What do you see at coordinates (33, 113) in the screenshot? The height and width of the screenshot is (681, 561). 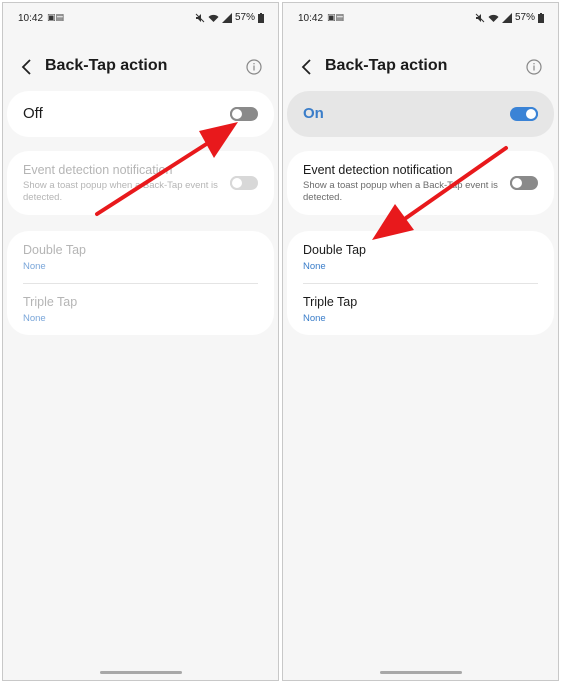 I see `master-toggle-label: Off` at bounding box center [33, 113].